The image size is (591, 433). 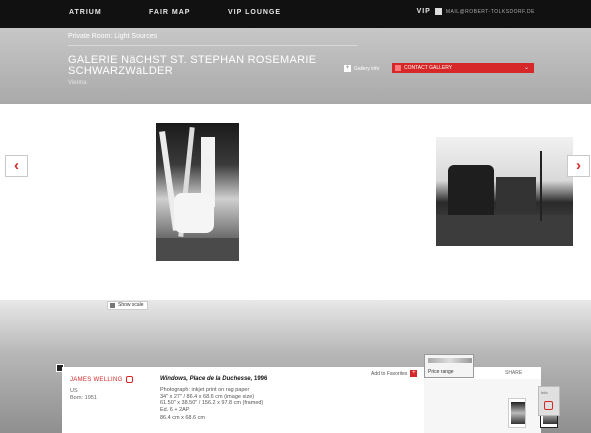 What do you see at coordinates (504, 191) in the screenshot?
I see `artwork-image-next` at bounding box center [504, 191].